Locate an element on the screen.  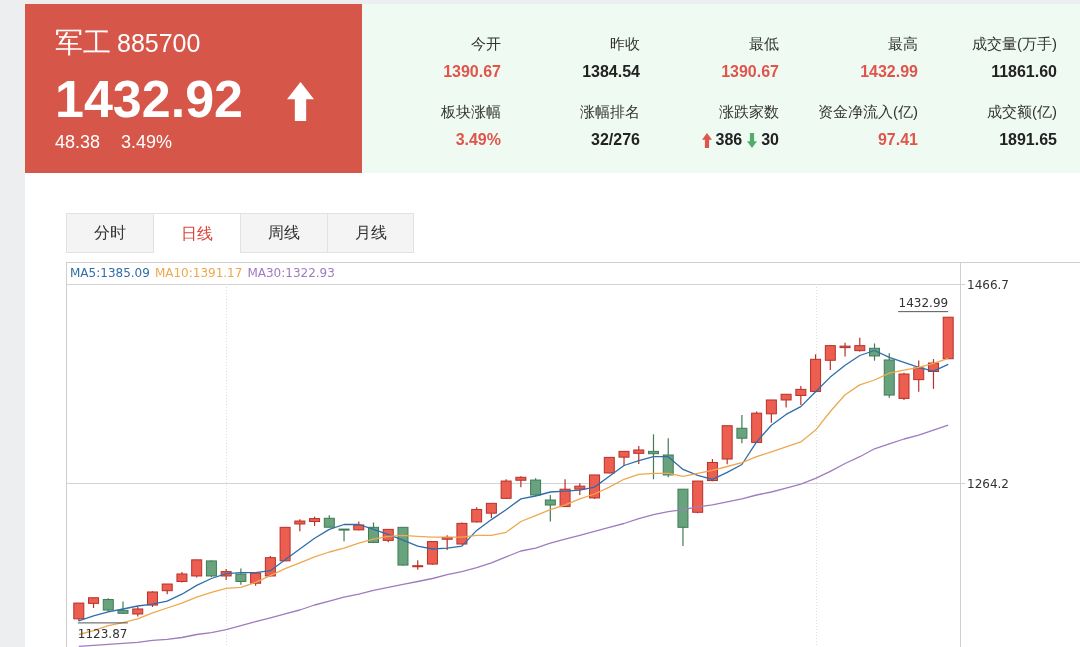
stat-value: 32/276 is located at coordinates (615, 140).